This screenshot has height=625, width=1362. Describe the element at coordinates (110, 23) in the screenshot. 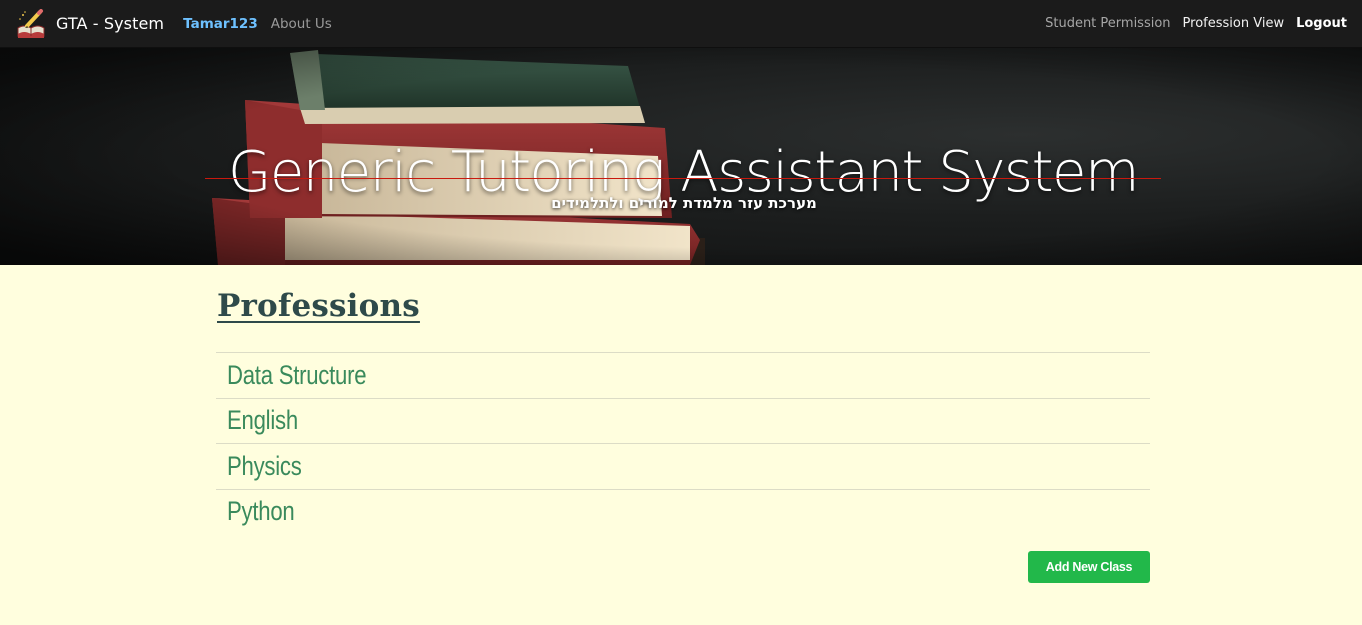

I see `brand-title: GTA - System` at that location.